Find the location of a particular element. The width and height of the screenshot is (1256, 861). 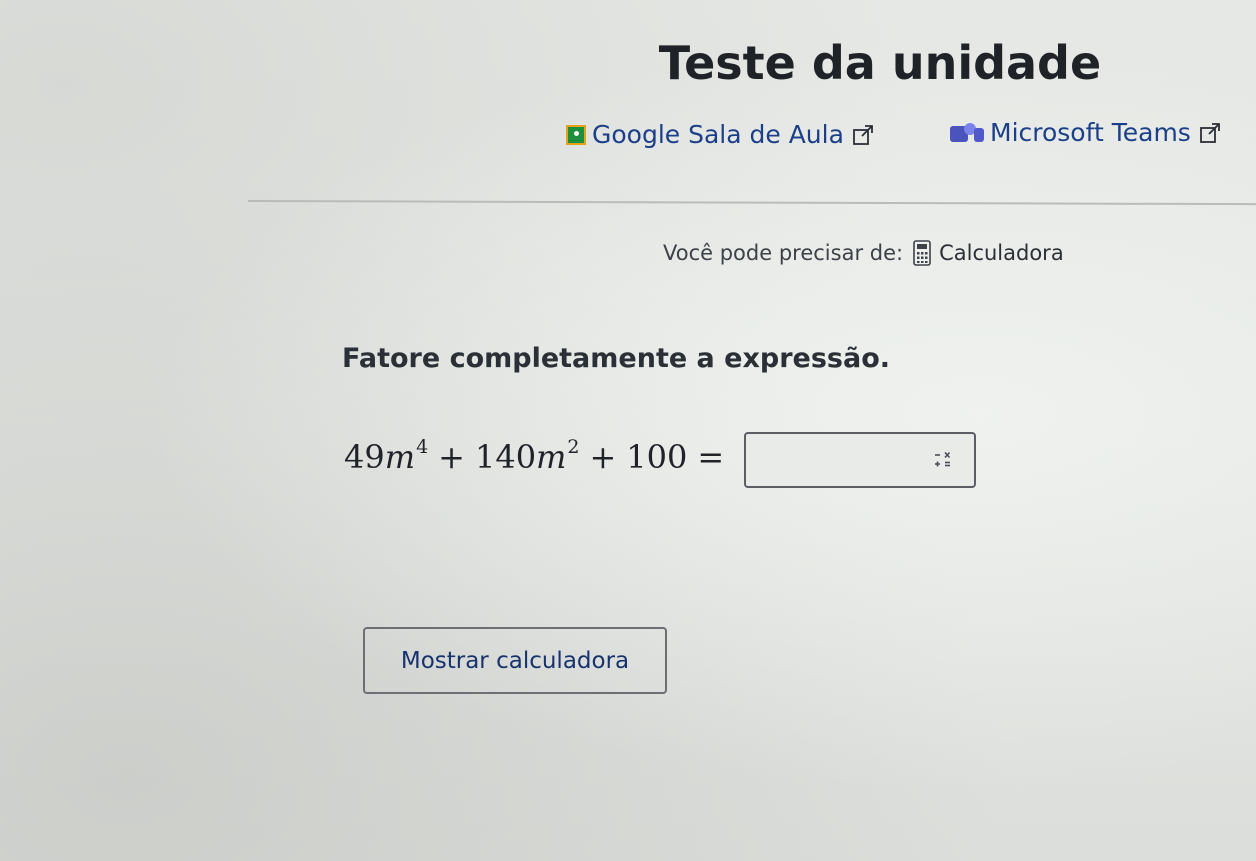

tools-needed: Você pode precisar de: Calculadora is located at coordinates (863, 253).